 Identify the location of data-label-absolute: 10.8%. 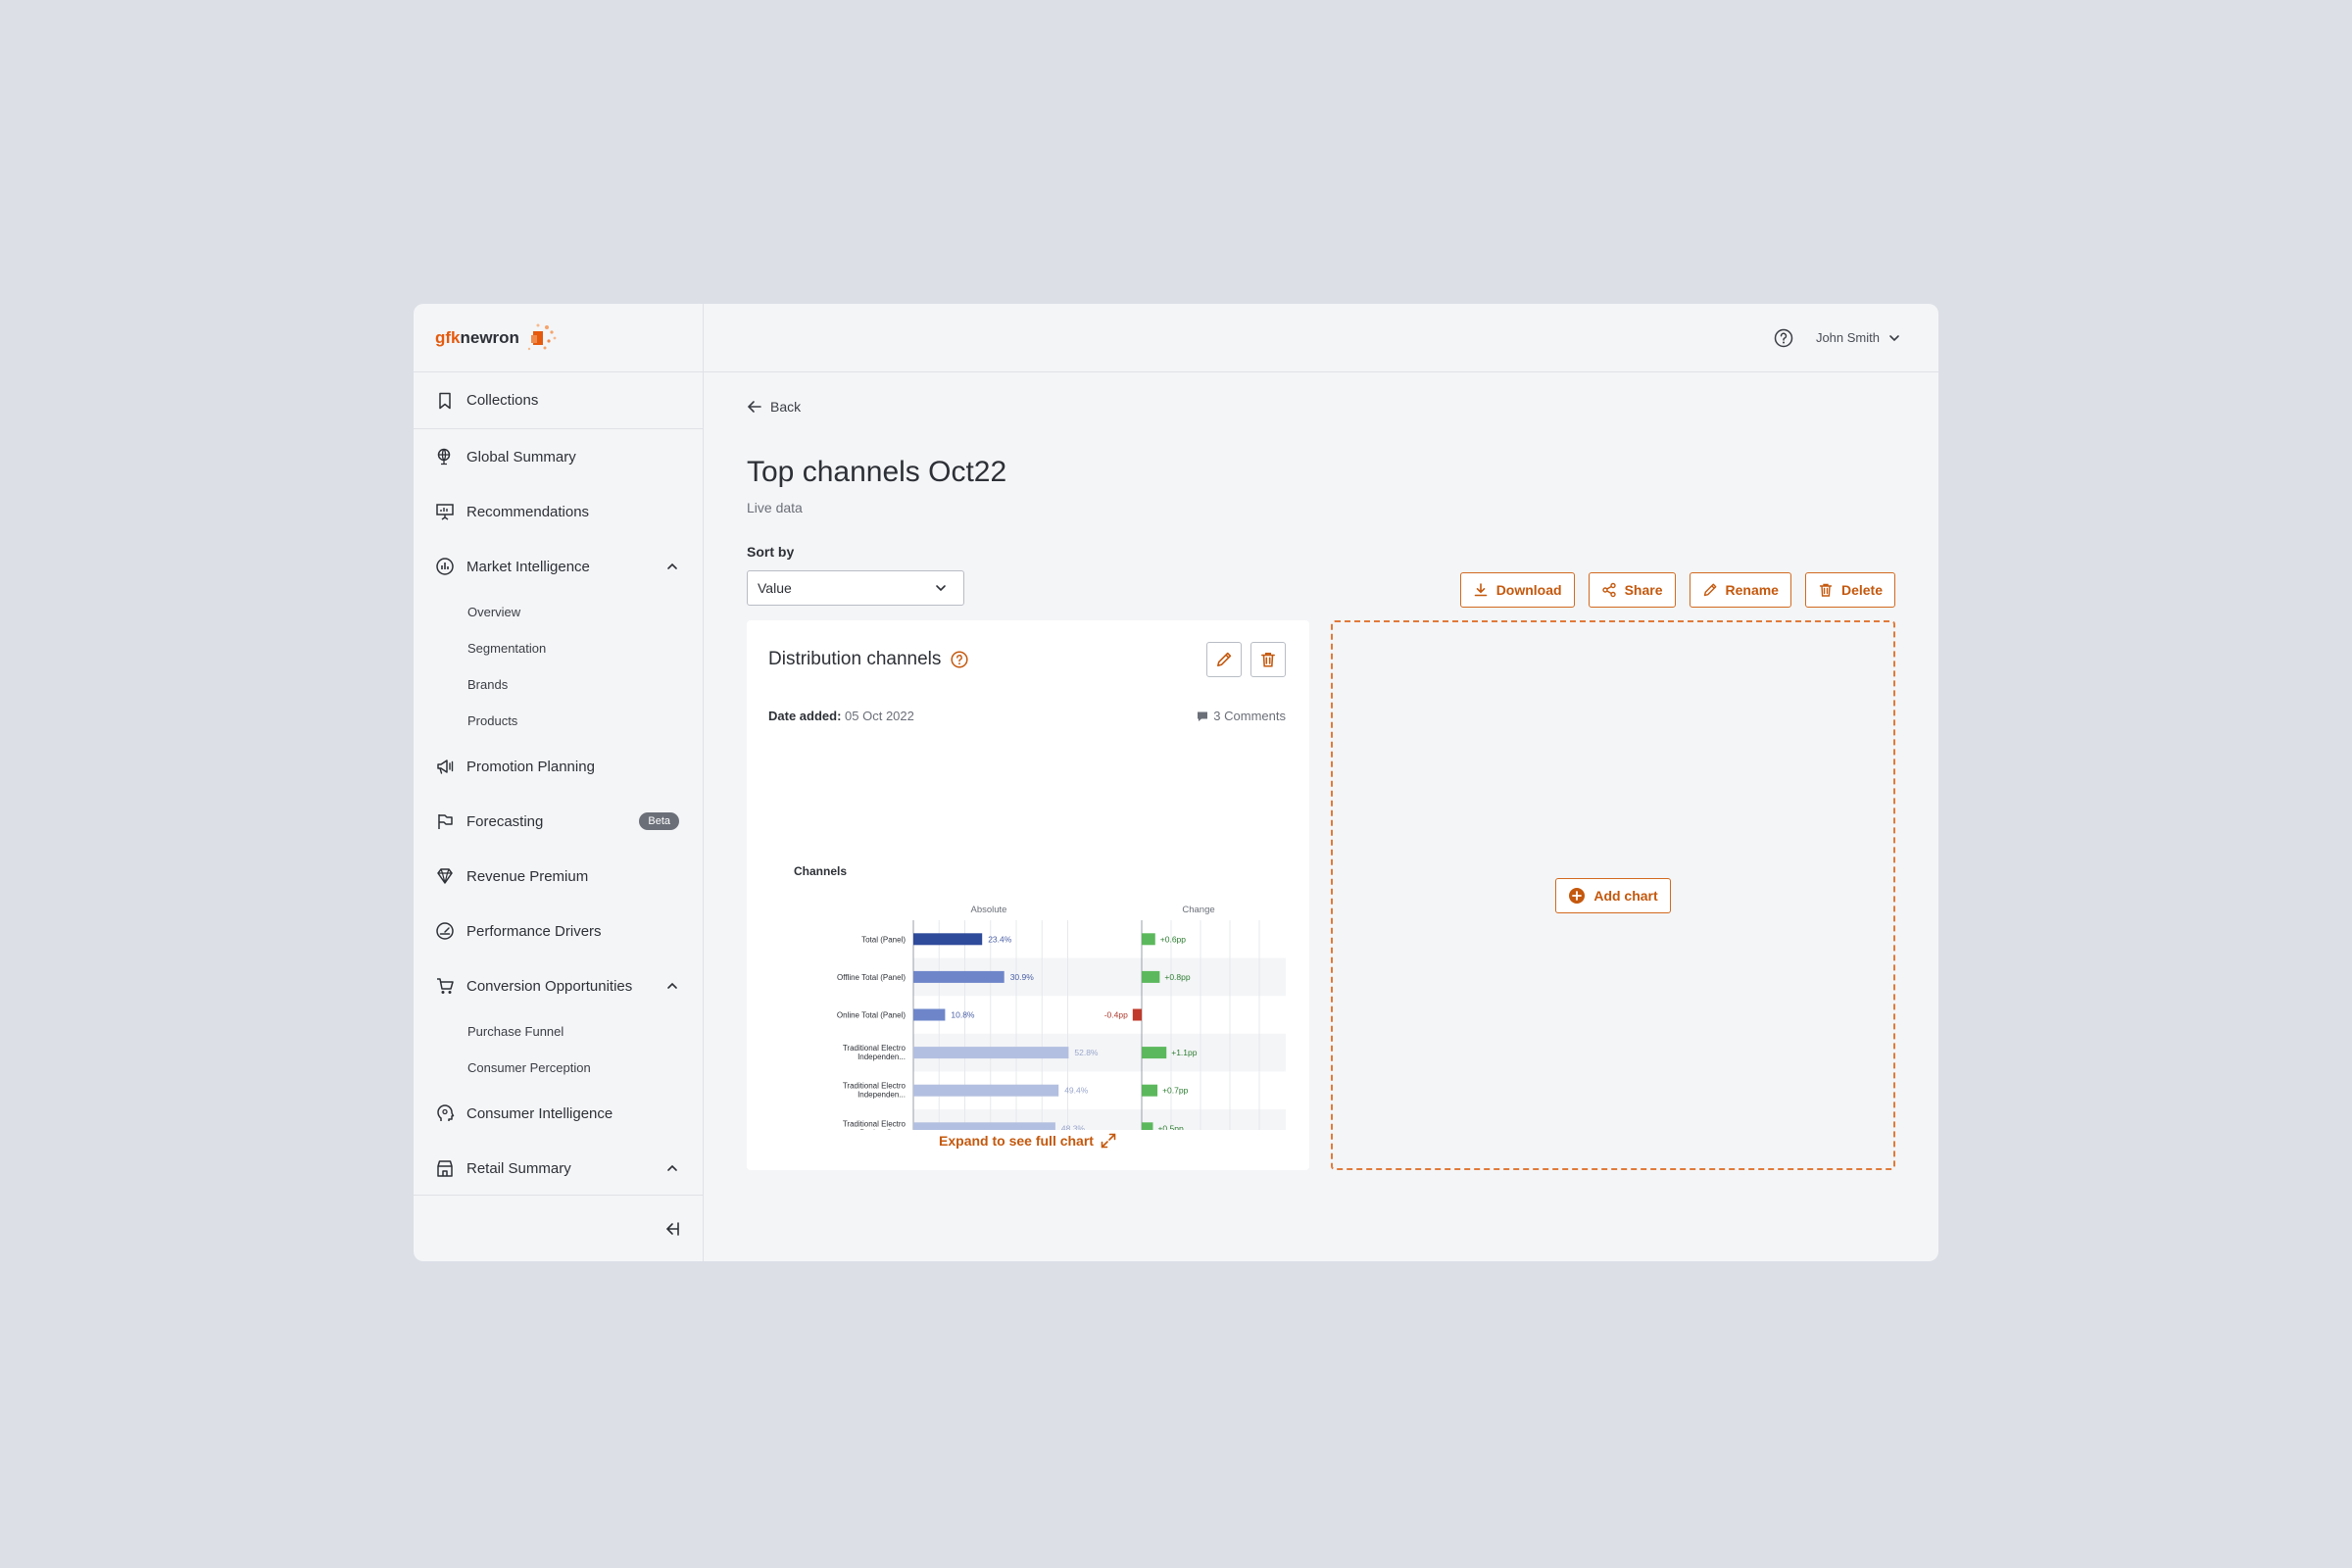
(963, 1015).